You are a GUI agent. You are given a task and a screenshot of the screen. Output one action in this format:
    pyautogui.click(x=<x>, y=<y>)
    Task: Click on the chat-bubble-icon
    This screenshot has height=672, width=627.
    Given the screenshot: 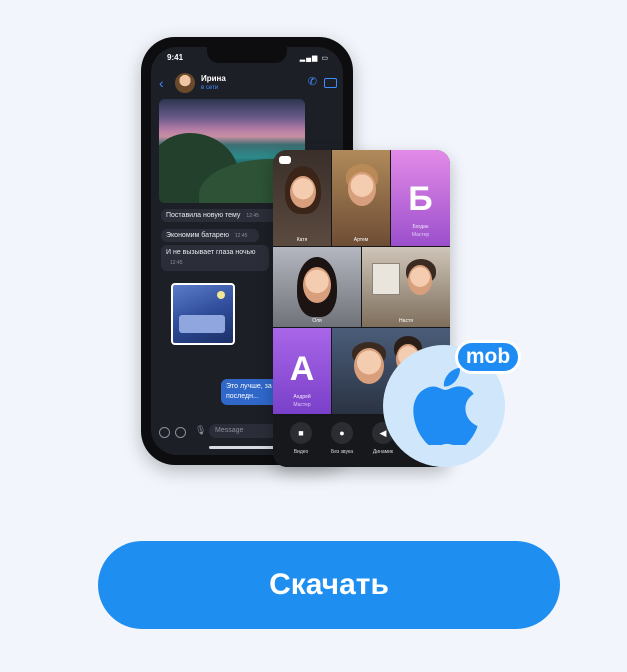 What is the action you would take?
    pyautogui.click(x=285, y=160)
    